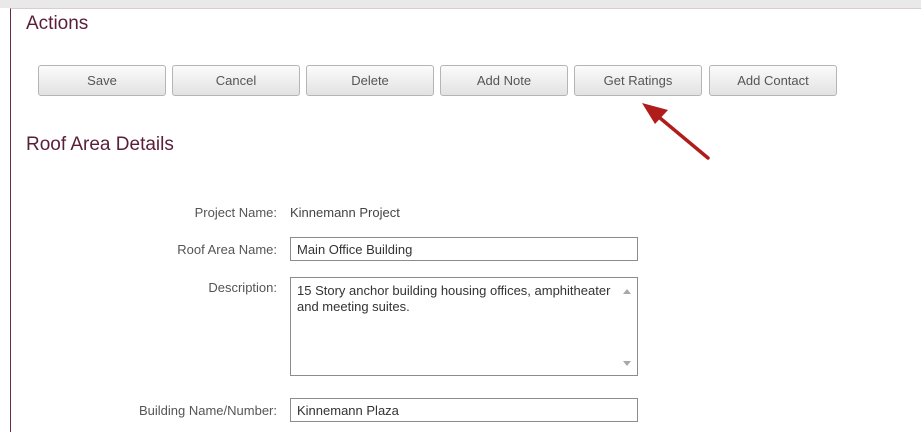 The width and height of the screenshot is (921, 432). Describe the element at coordinates (460, 4) in the screenshot. I see `top-bar` at that location.